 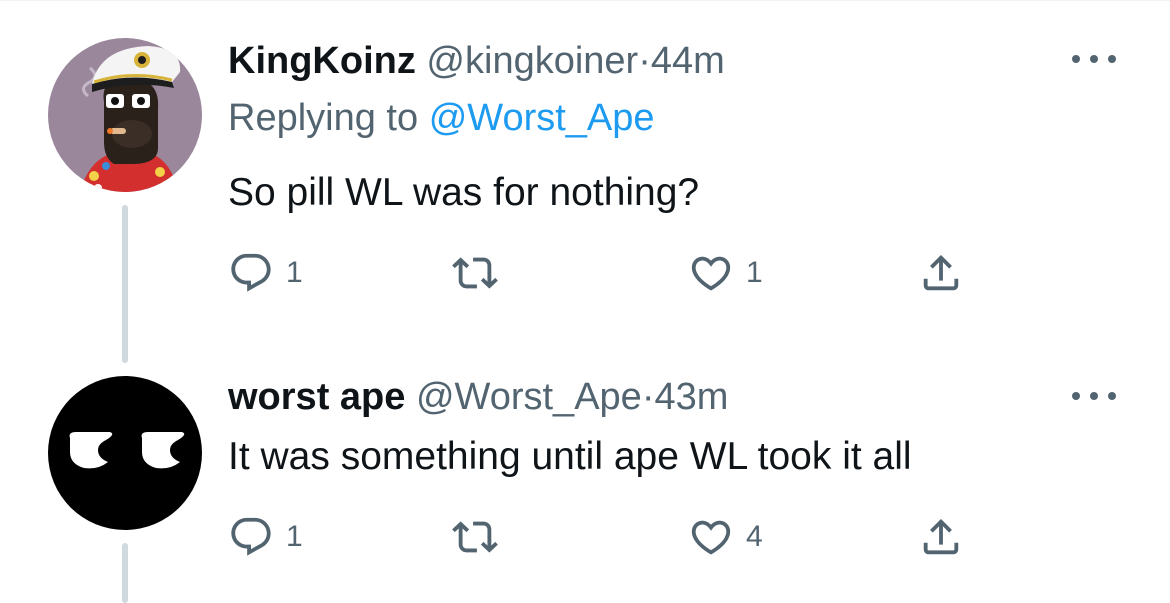 I want to click on like-count: 4, so click(x=754, y=536).